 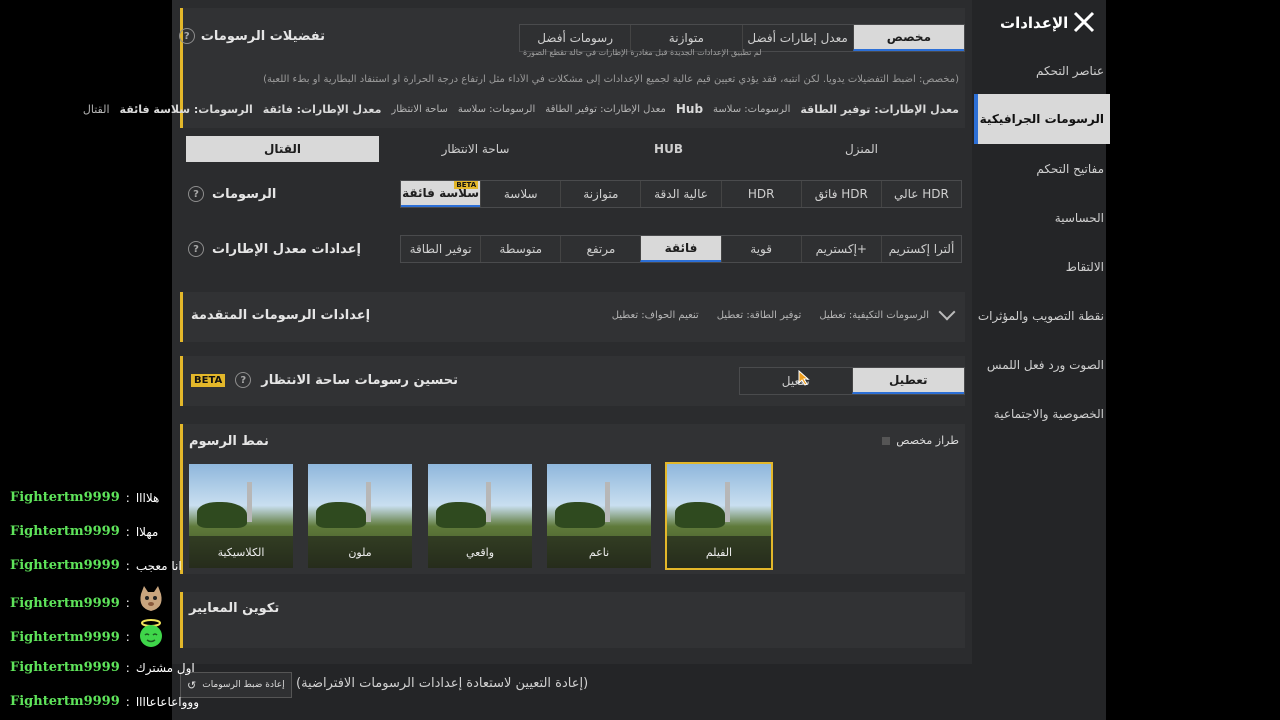 I want to click on option-medium: متوسطة, so click(x=520, y=249).